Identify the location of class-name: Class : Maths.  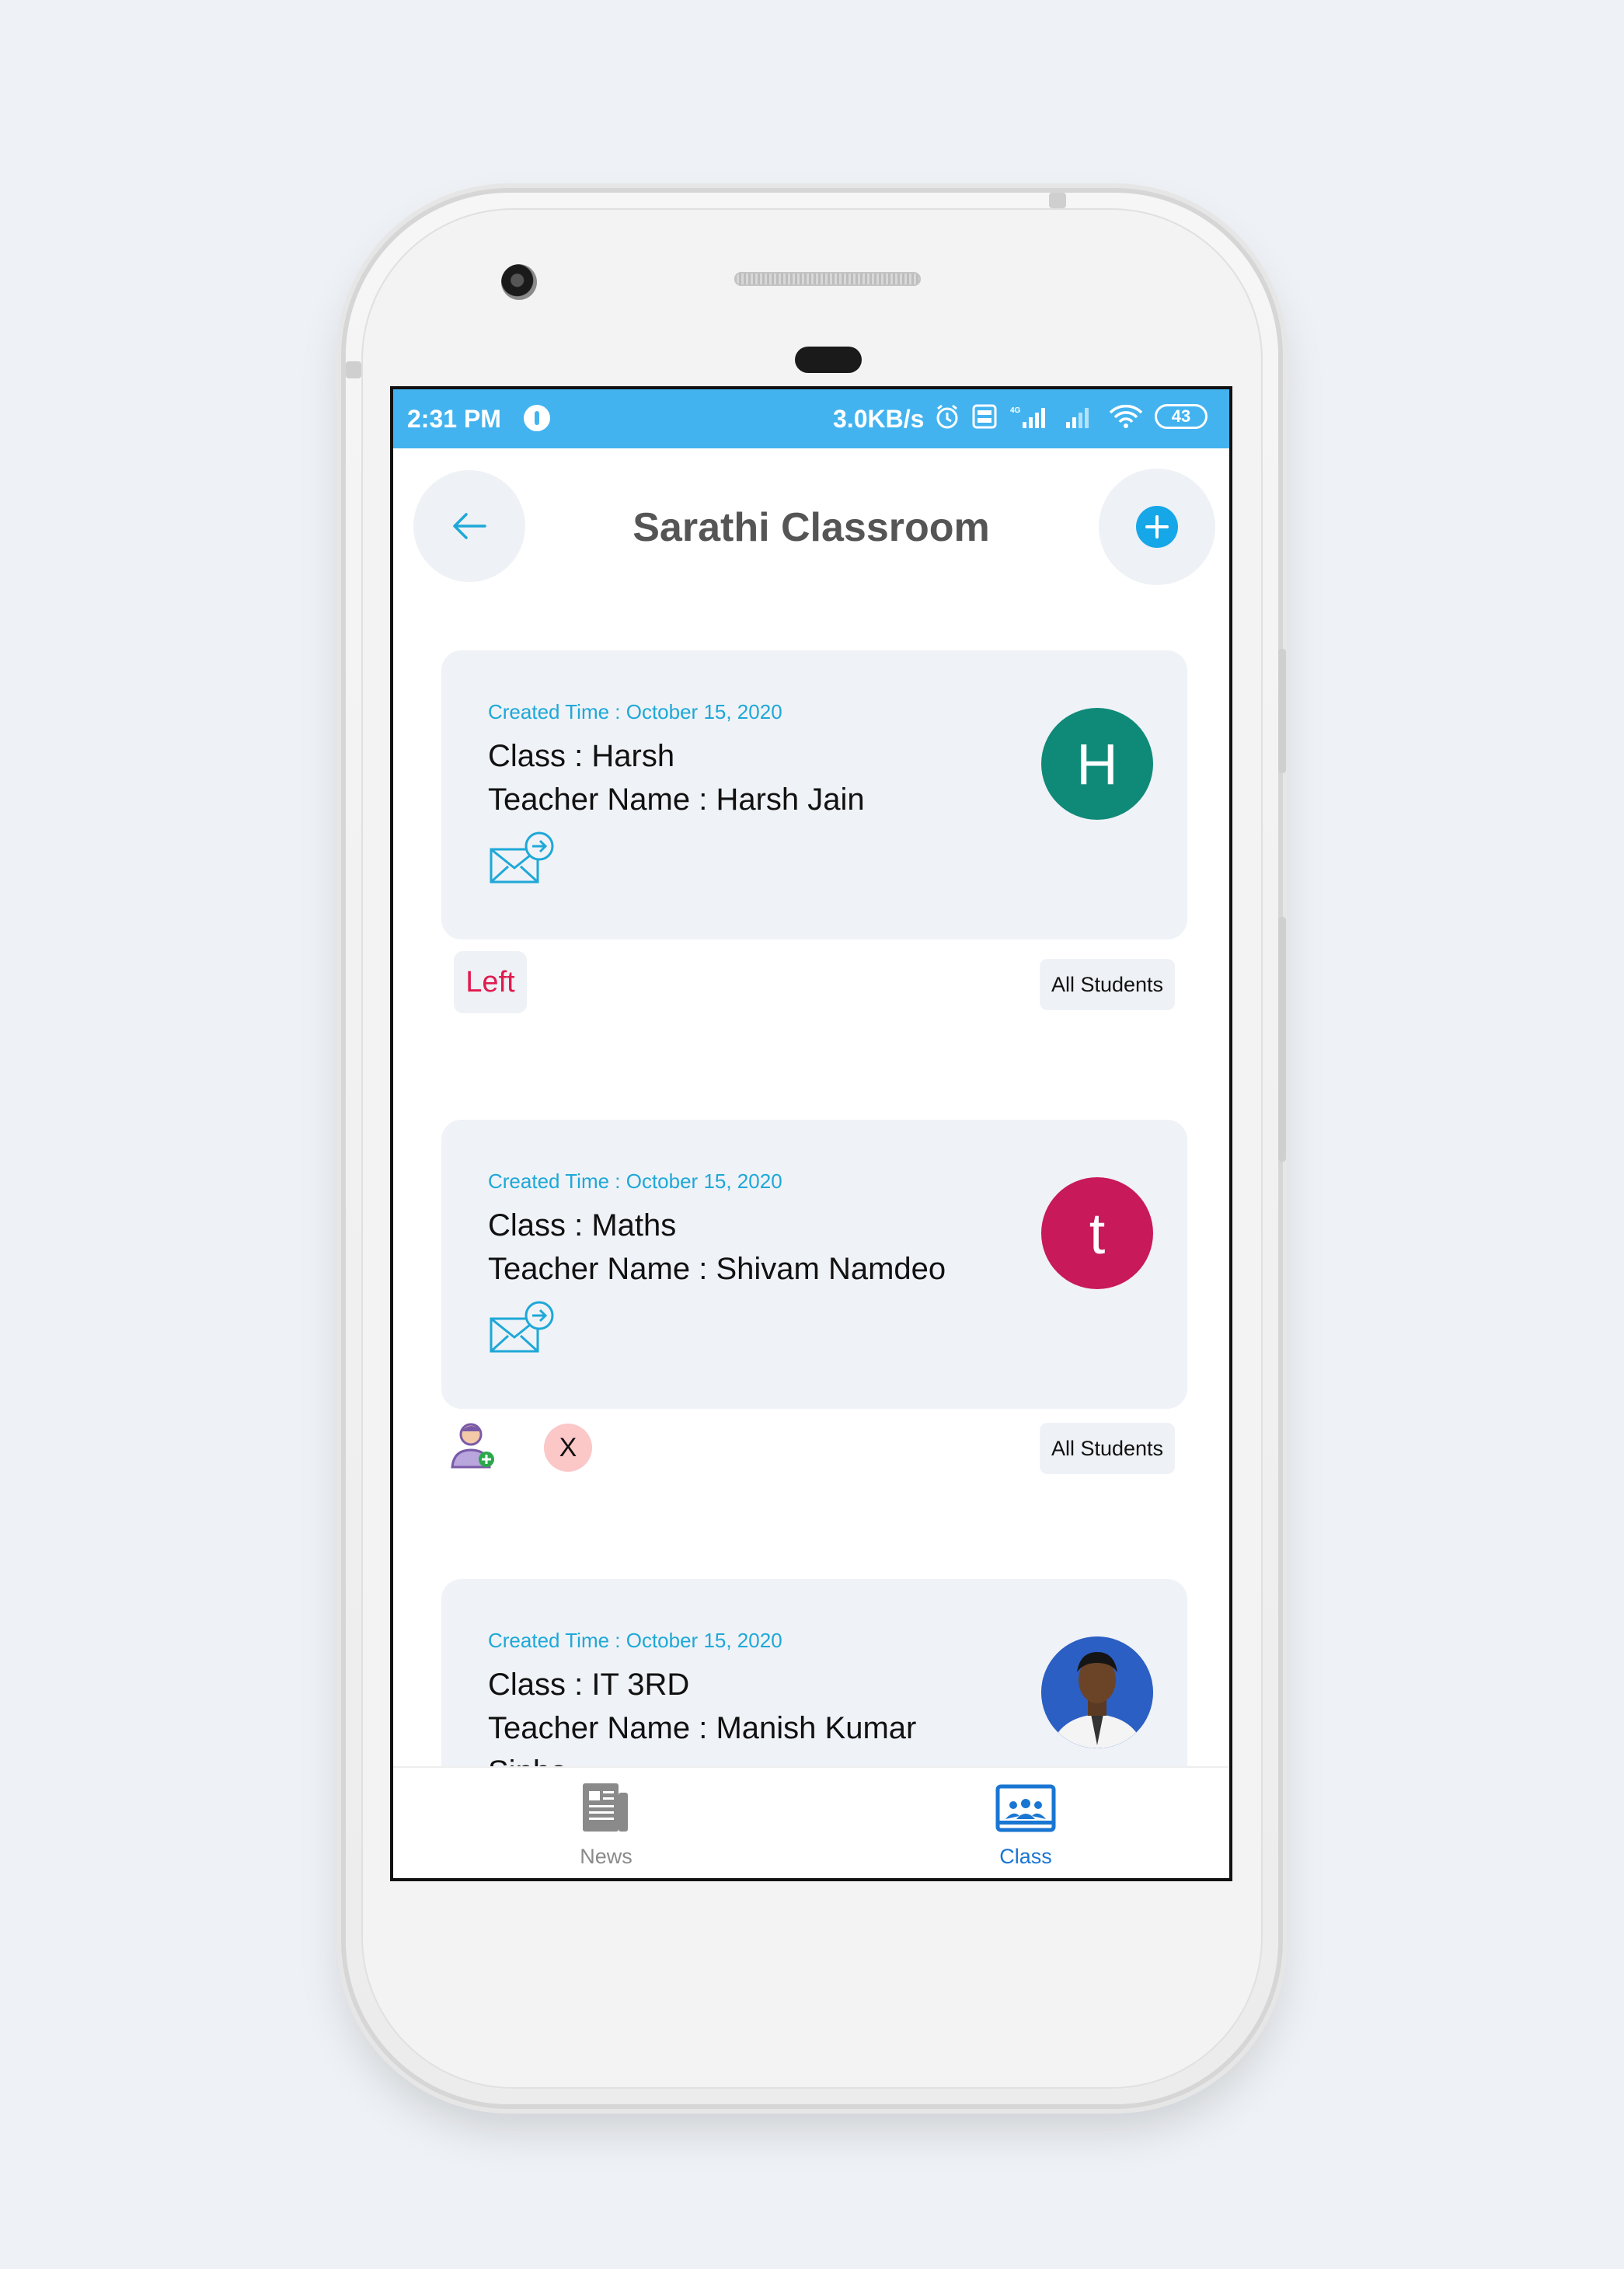
(582, 1225).